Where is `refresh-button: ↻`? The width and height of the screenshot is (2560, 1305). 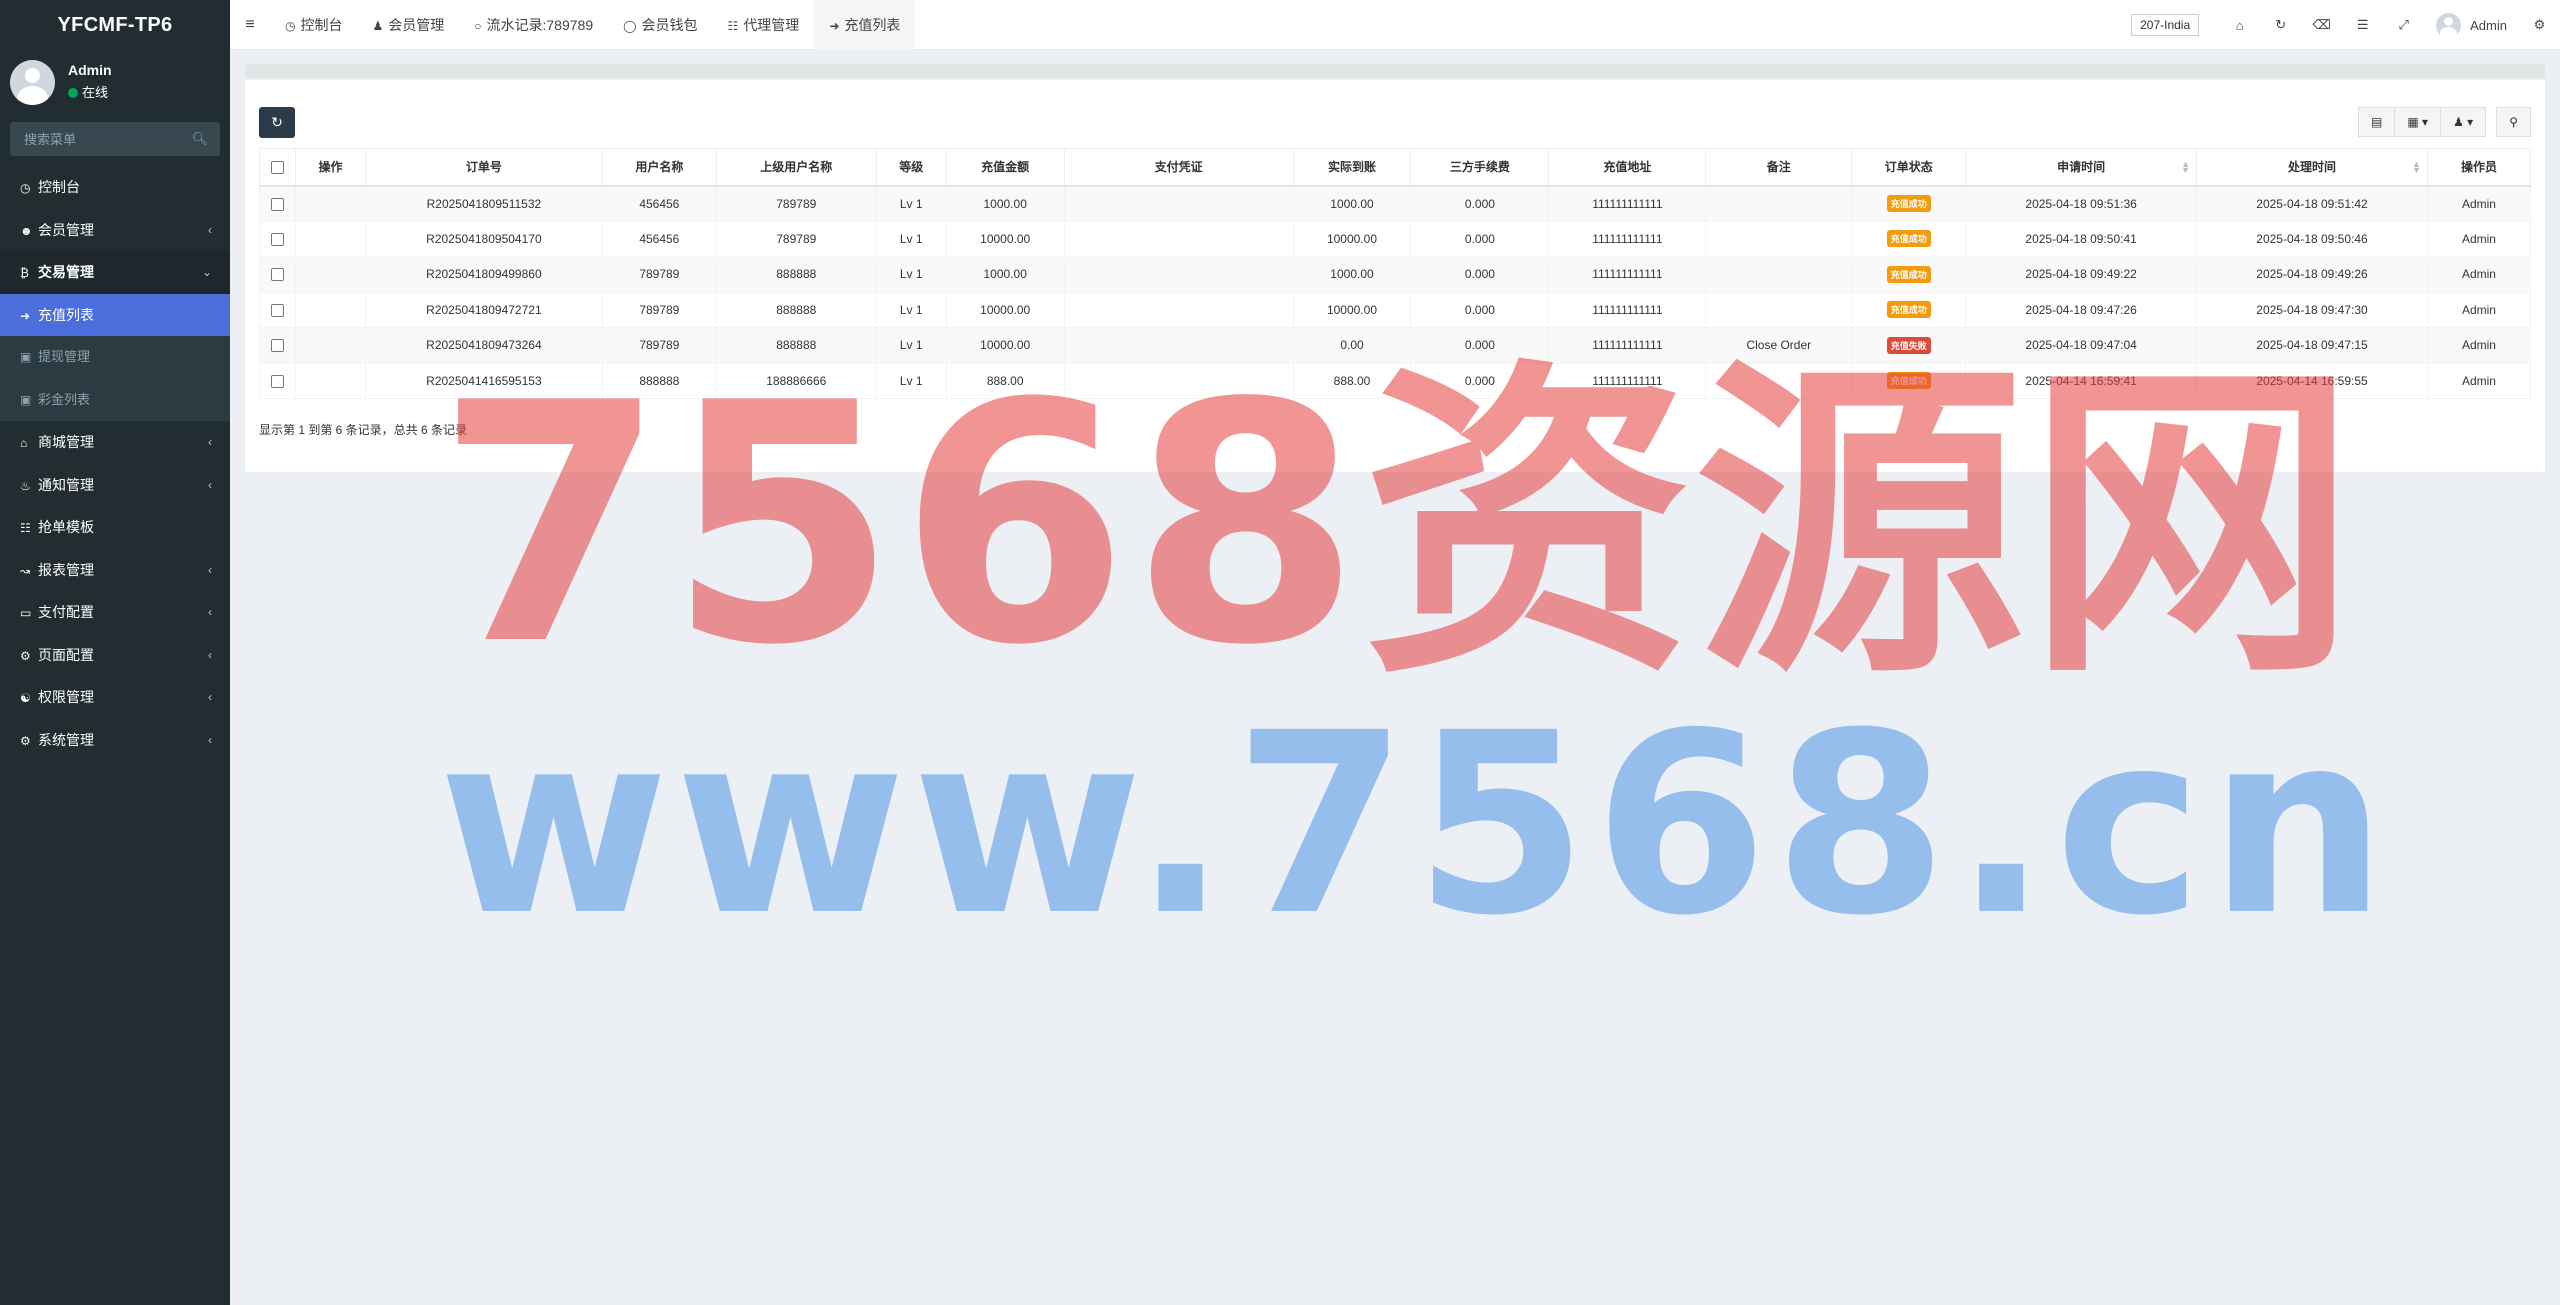
refresh-button: ↻ is located at coordinates (2280, 25).